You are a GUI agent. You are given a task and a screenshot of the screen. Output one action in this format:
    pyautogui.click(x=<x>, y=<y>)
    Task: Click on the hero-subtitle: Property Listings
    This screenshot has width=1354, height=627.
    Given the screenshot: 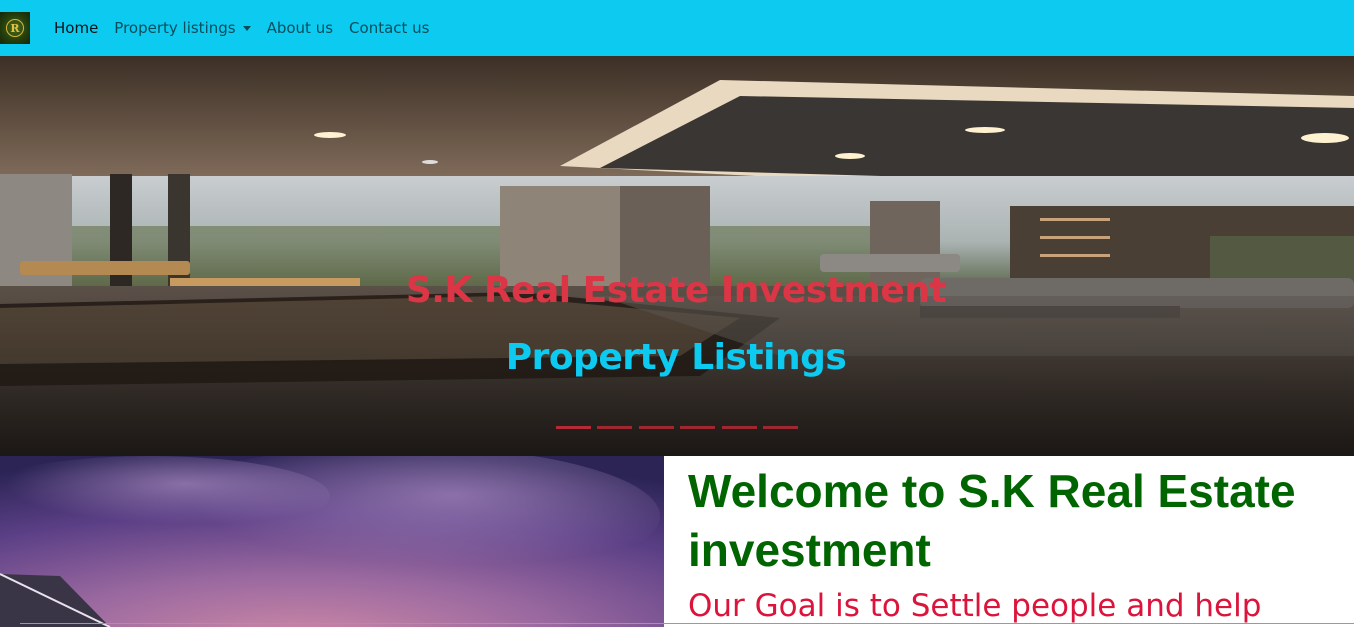 What is the action you would take?
    pyautogui.click(x=676, y=357)
    